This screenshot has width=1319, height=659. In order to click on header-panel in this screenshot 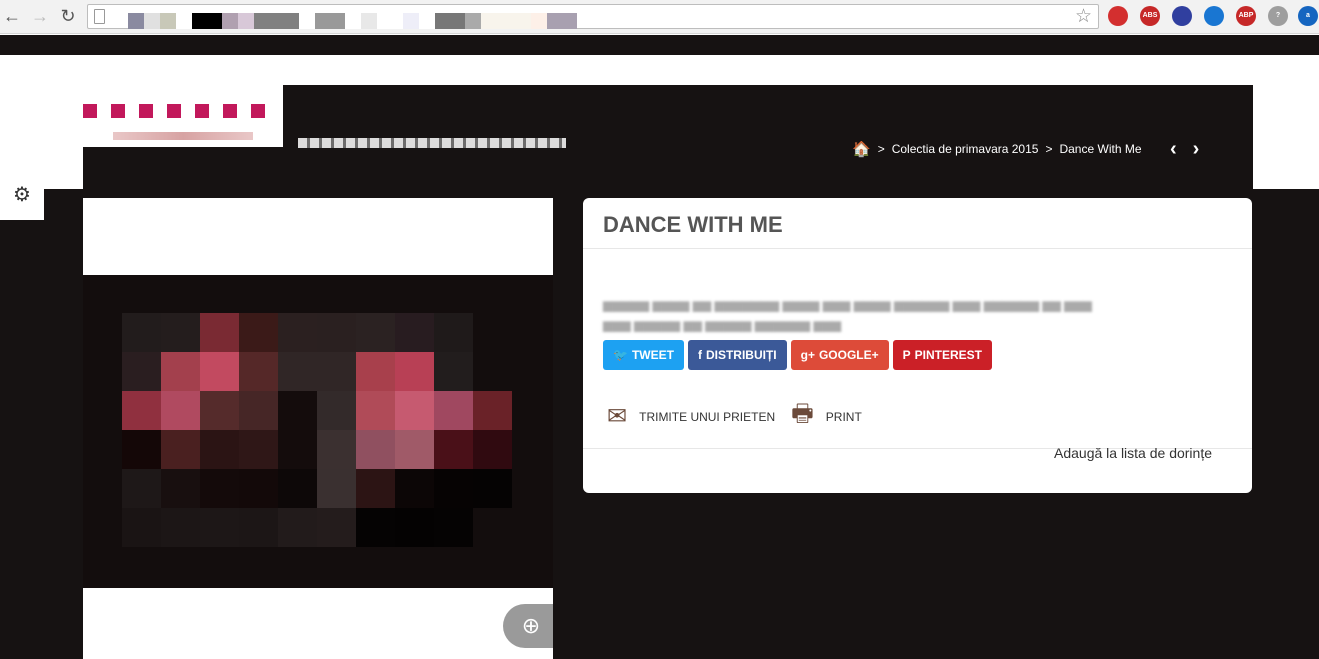, I will do `click(768, 137)`.